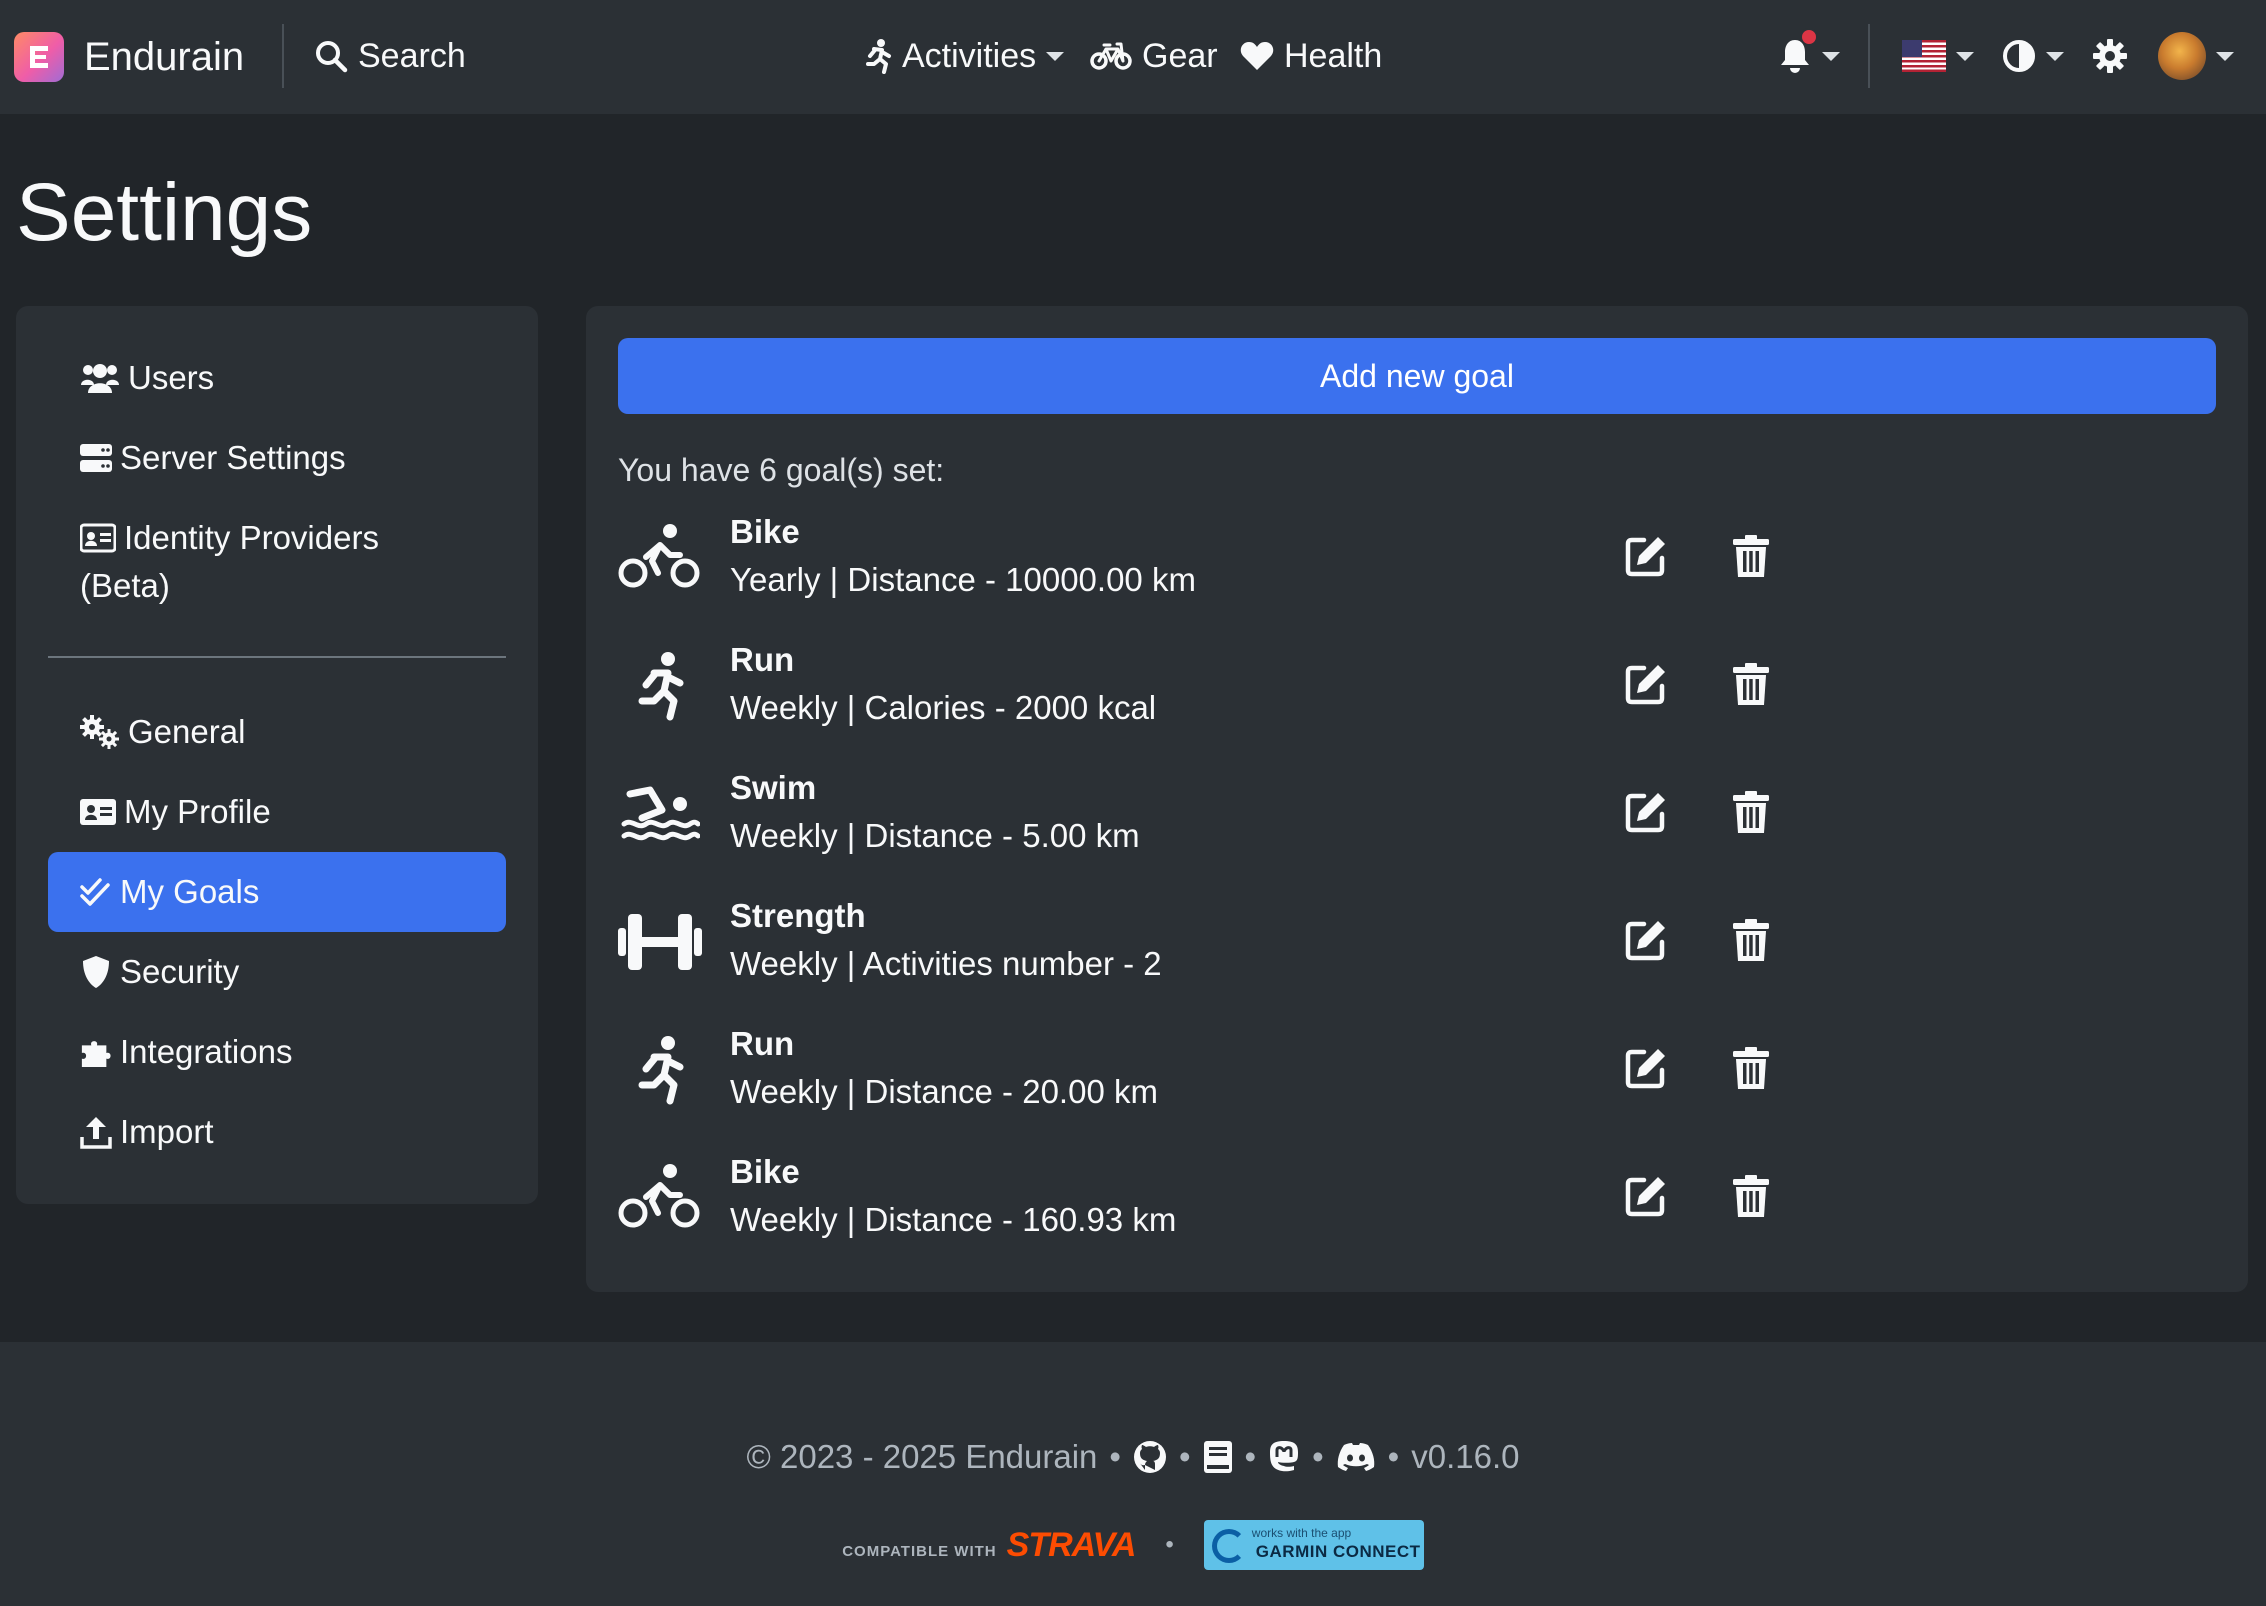 The height and width of the screenshot is (1606, 2266). I want to click on endurain-logo, so click(39, 57).